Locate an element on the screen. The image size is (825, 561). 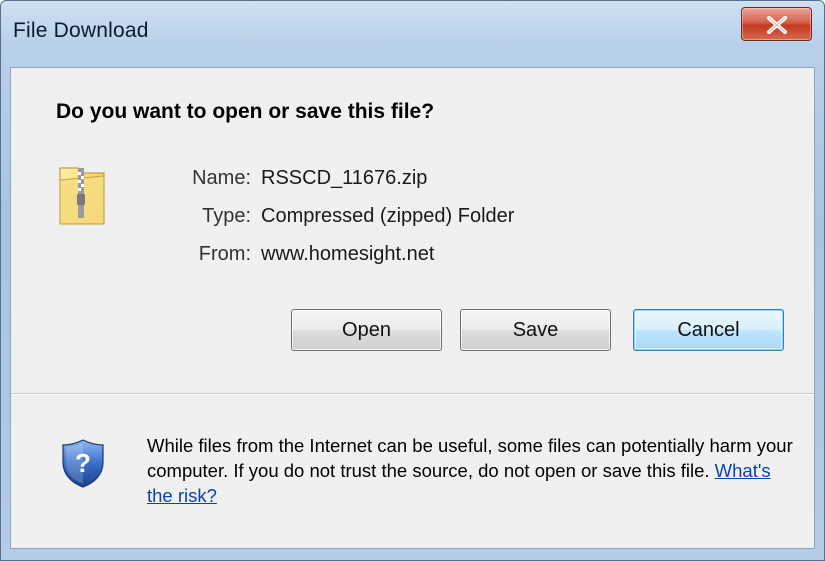
security-shield-question-icon: ? is located at coordinates (83, 463).